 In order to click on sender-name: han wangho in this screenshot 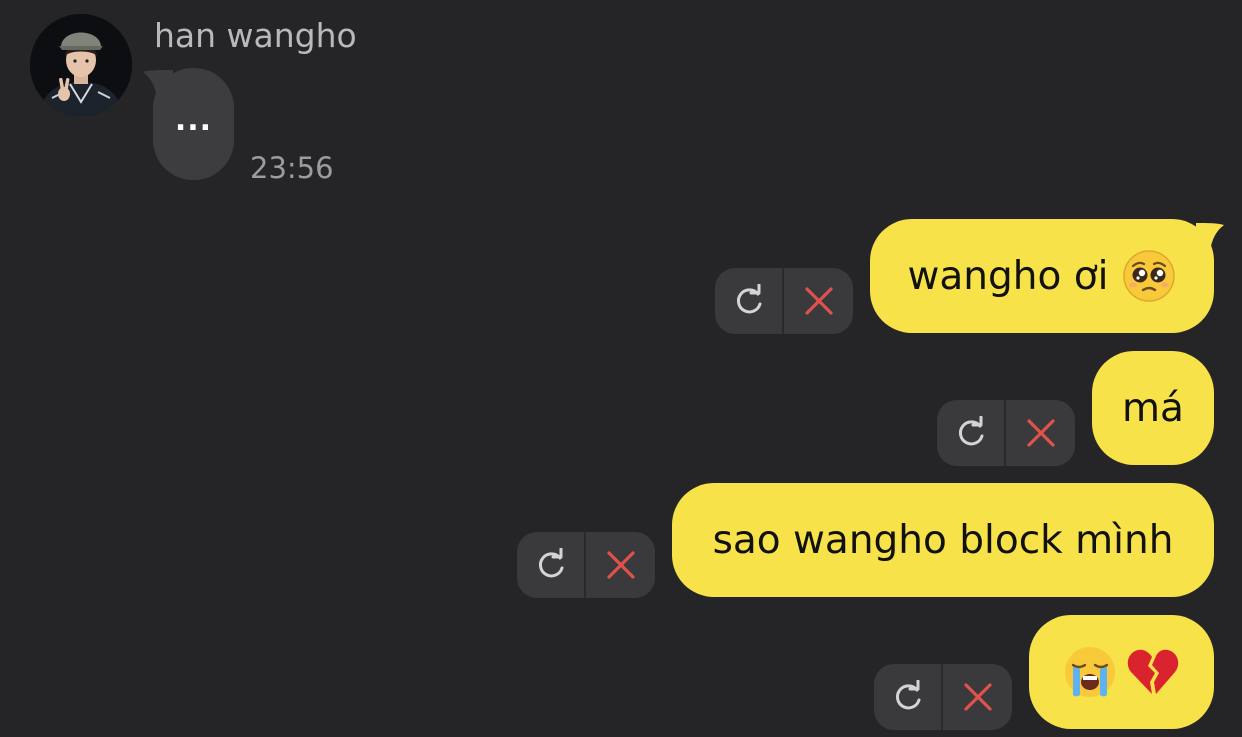, I will do `click(255, 35)`.